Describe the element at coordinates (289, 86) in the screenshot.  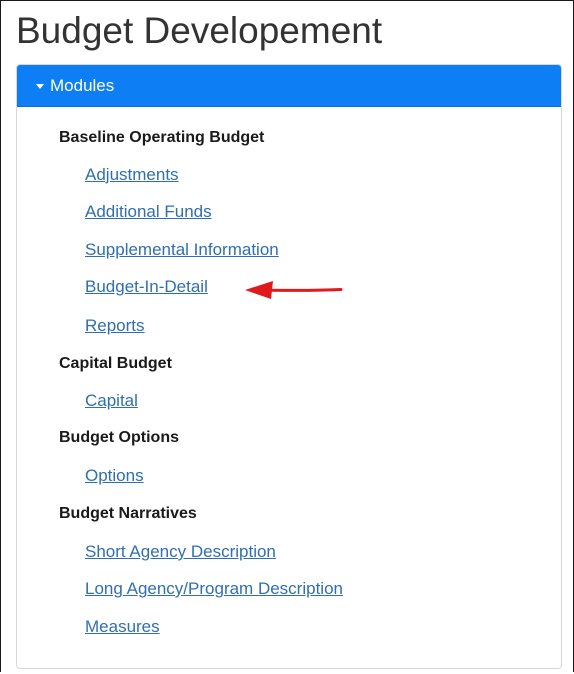
I see `modules-panel-header: Modules` at that location.